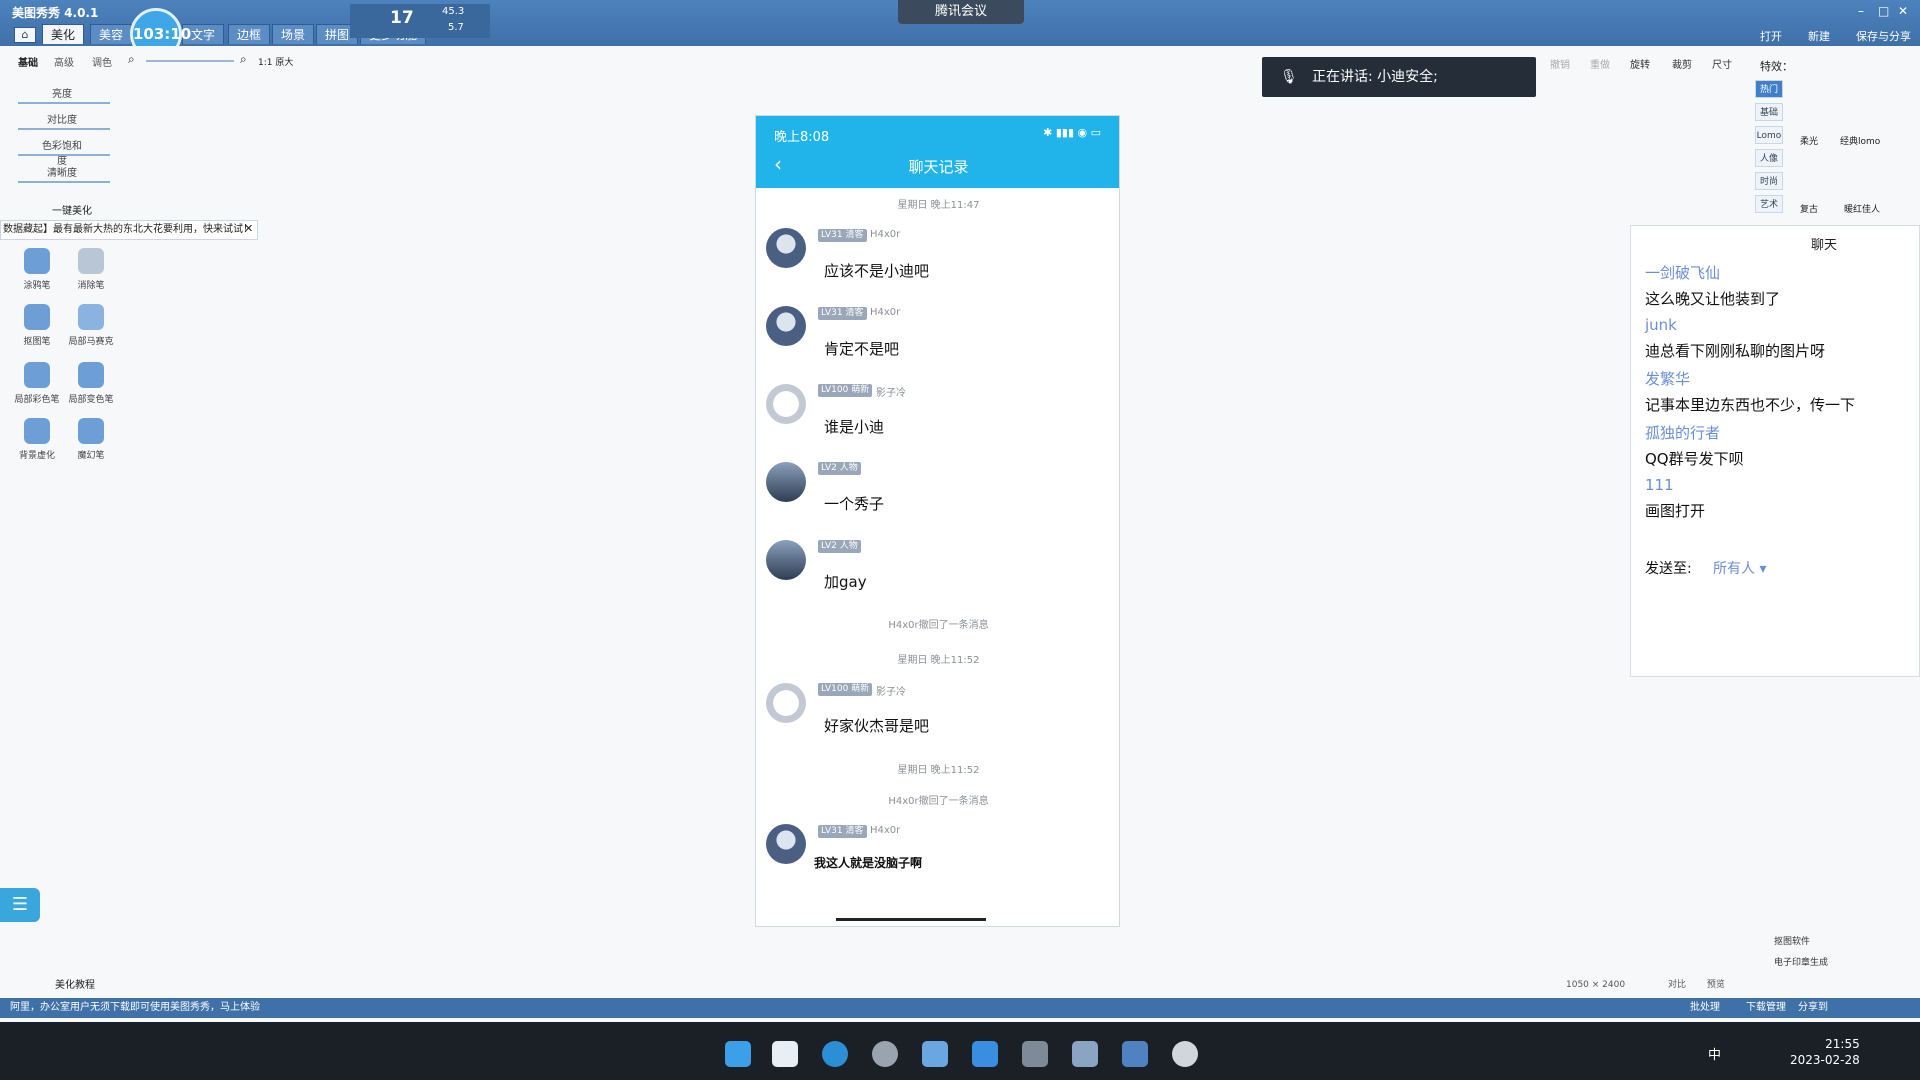 The width and height of the screenshot is (1920, 1080). What do you see at coordinates (1750, 405) in the screenshot?
I see `chat-message: 记事本里边东西也不少，传一下` at bounding box center [1750, 405].